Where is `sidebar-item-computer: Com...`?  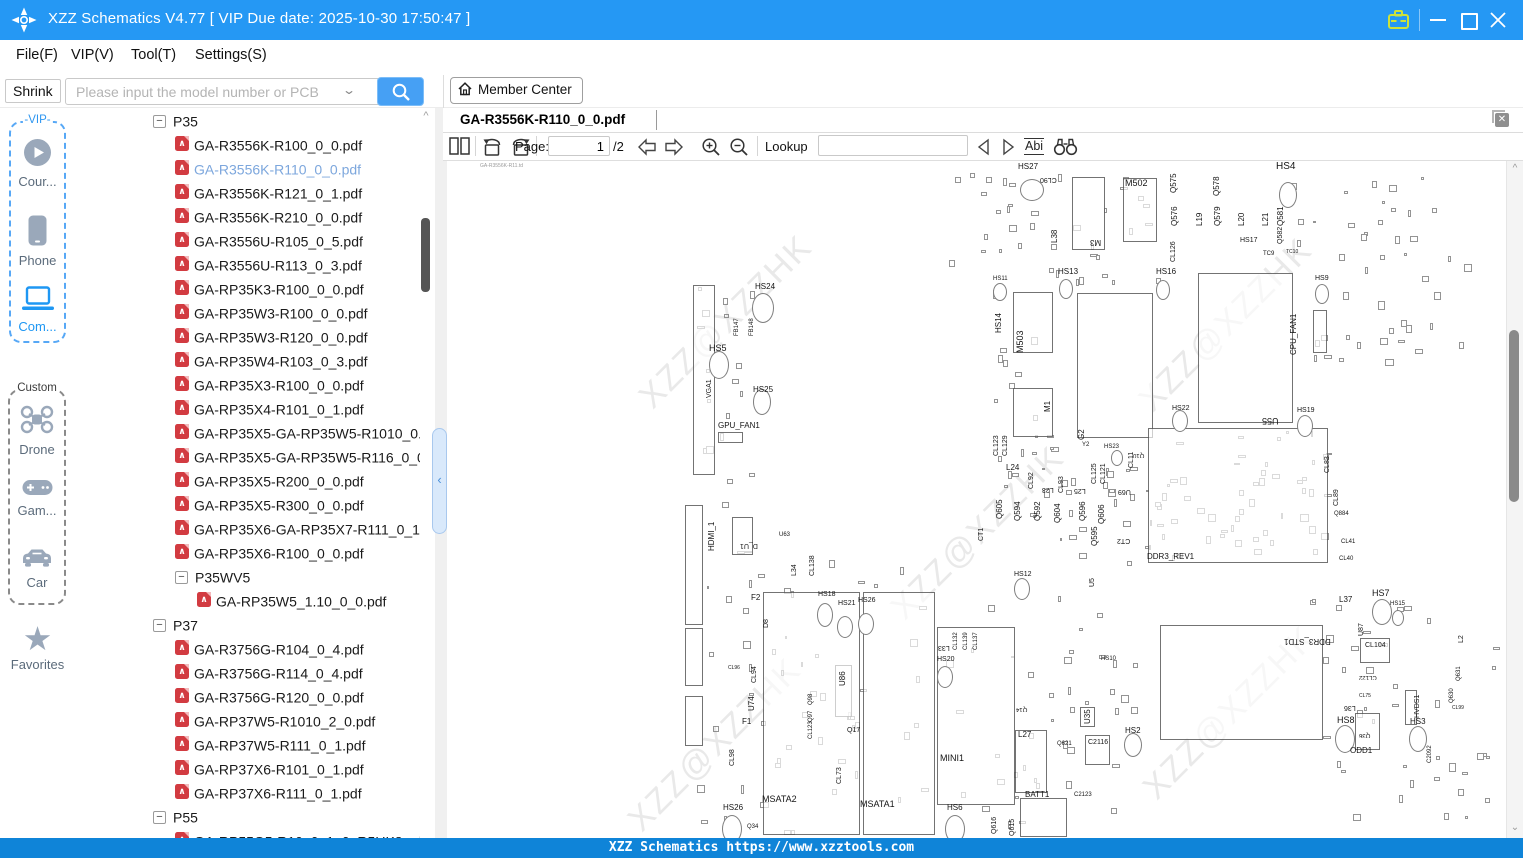 sidebar-item-computer: Com... is located at coordinates (37, 310).